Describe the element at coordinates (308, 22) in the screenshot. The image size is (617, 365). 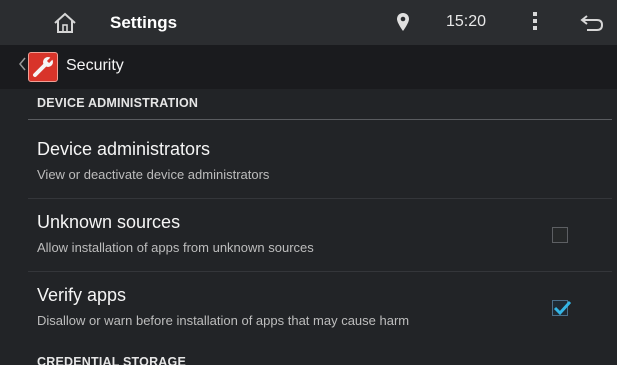
I see `status-bar: Settings 15:20` at that location.